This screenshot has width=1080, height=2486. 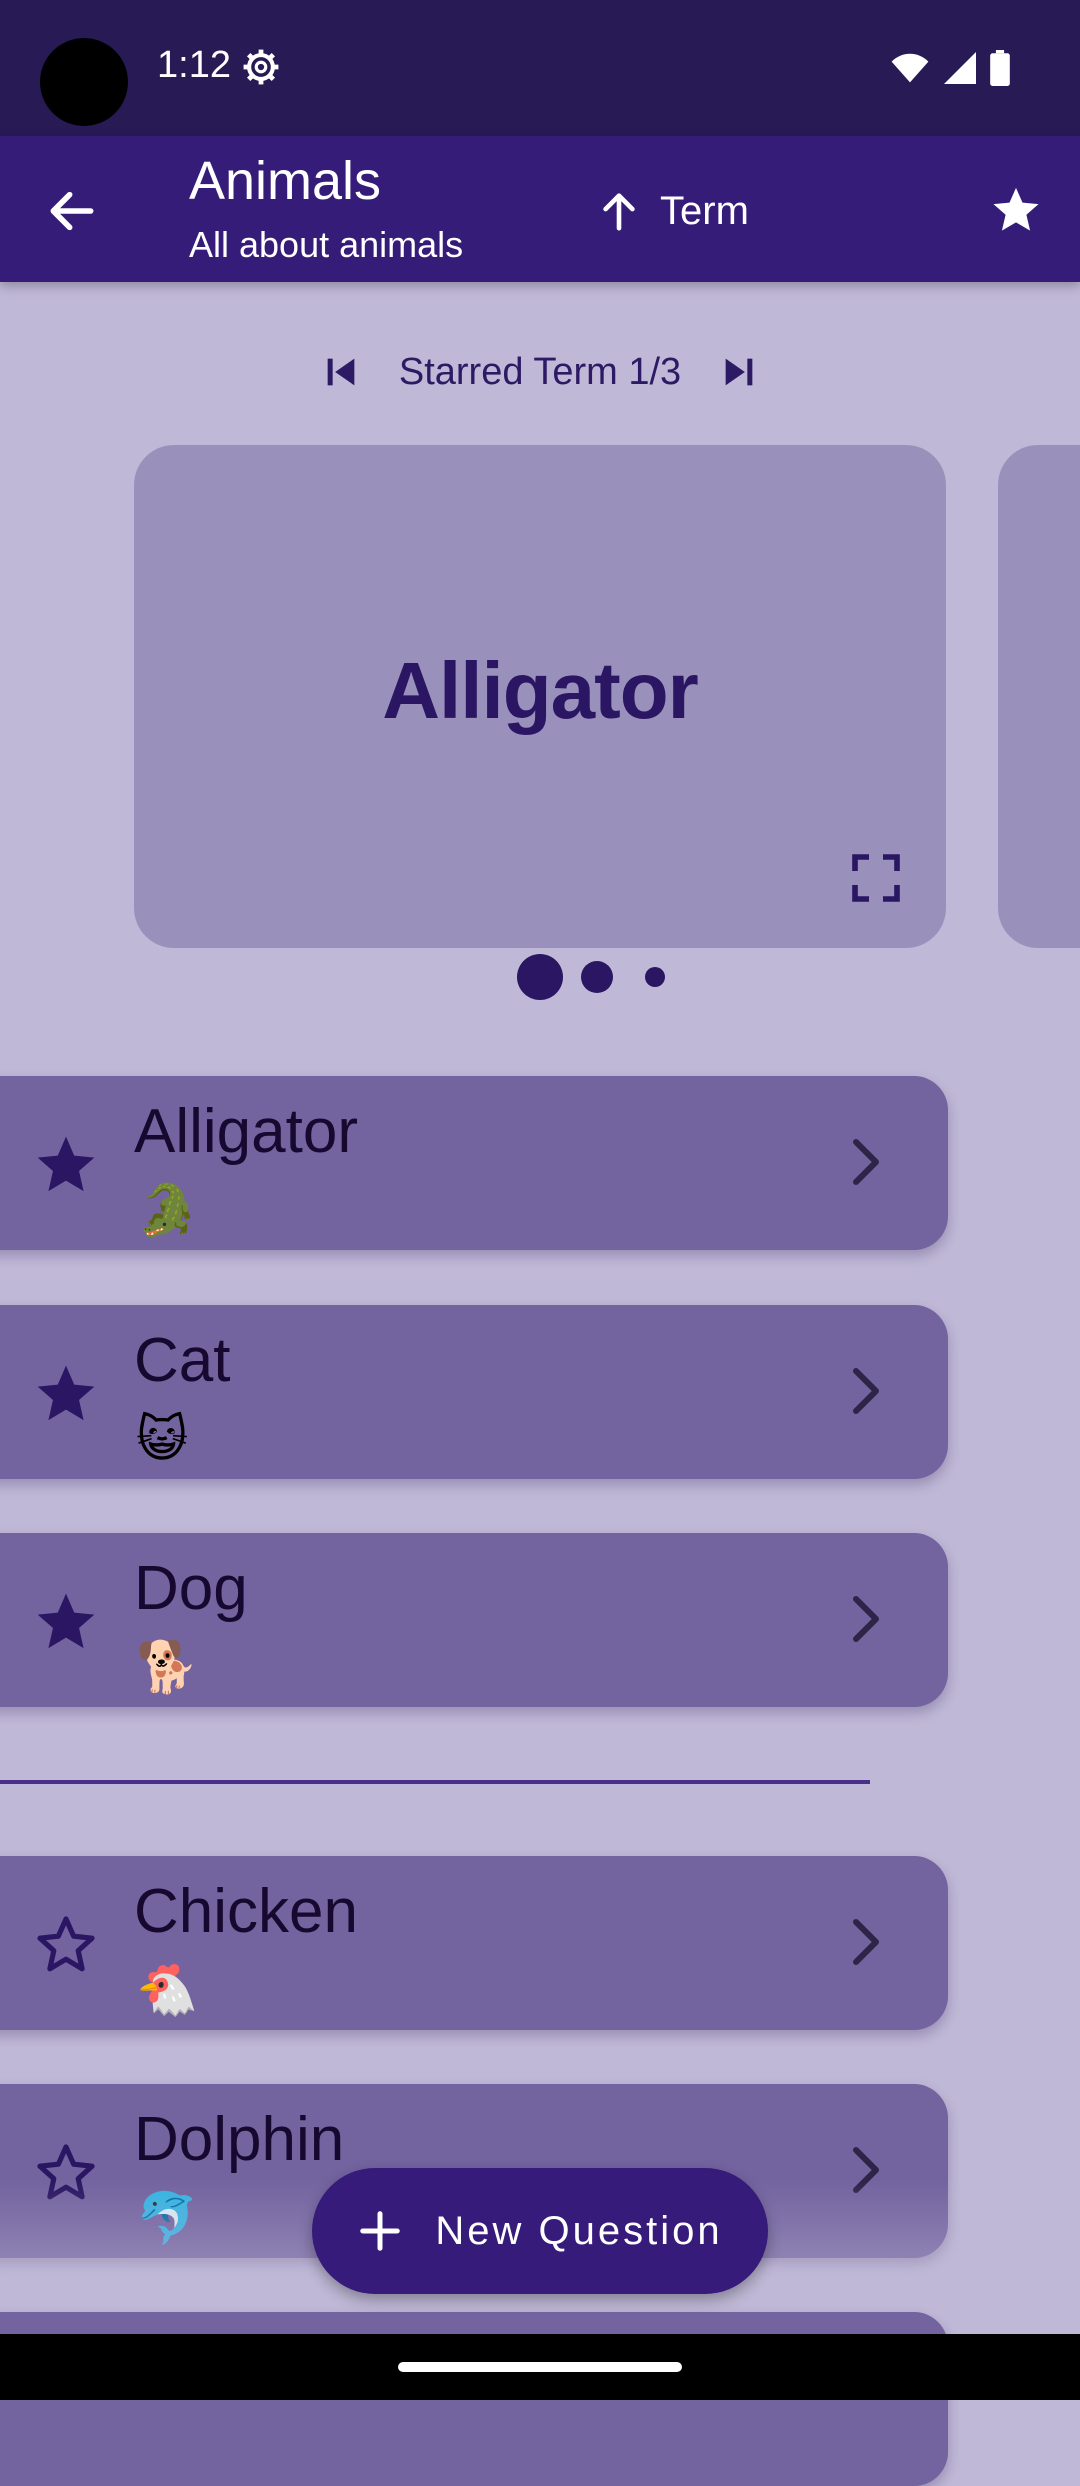 I want to click on item-term: Dog, so click(x=191, y=1588).